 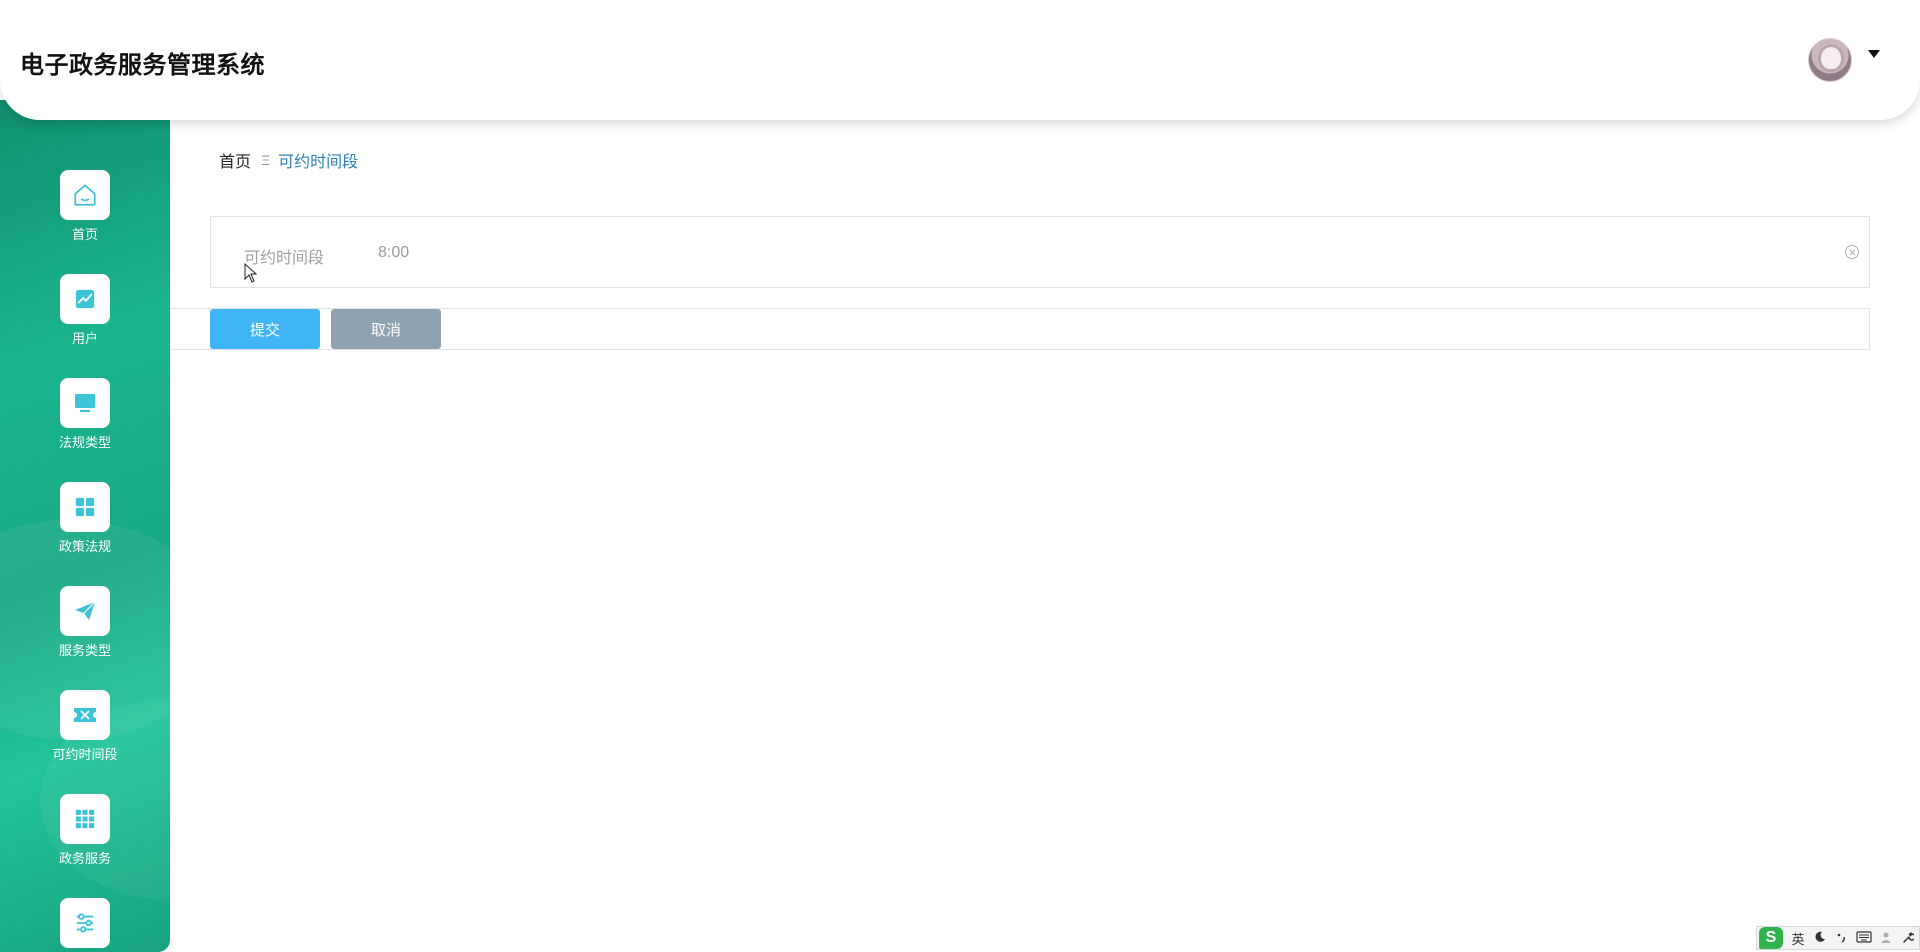 What do you see at coordinates (84, 858) in the screenshot?
I see `sidebar-item-label: 政务服务` at bounding box center [84, 858].